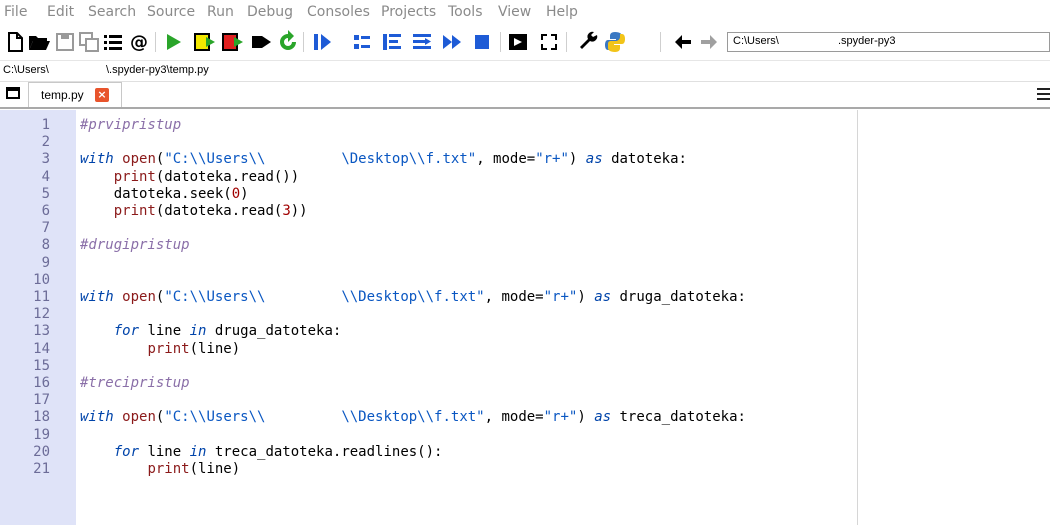  I want to click on code-text: for line in treca_datoteka.readlines():, so click(278, 451).